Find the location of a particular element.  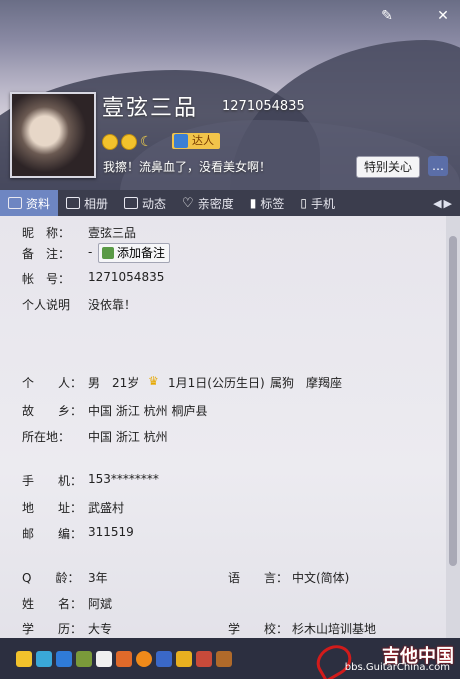

account-label: 帐 号： is located at coordinates (46, 279).